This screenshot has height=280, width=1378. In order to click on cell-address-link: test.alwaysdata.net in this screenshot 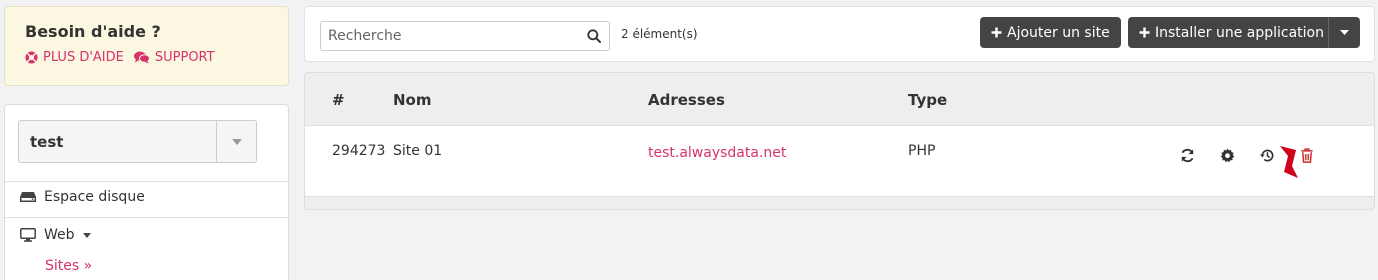, I will do `click(717, 153)`.